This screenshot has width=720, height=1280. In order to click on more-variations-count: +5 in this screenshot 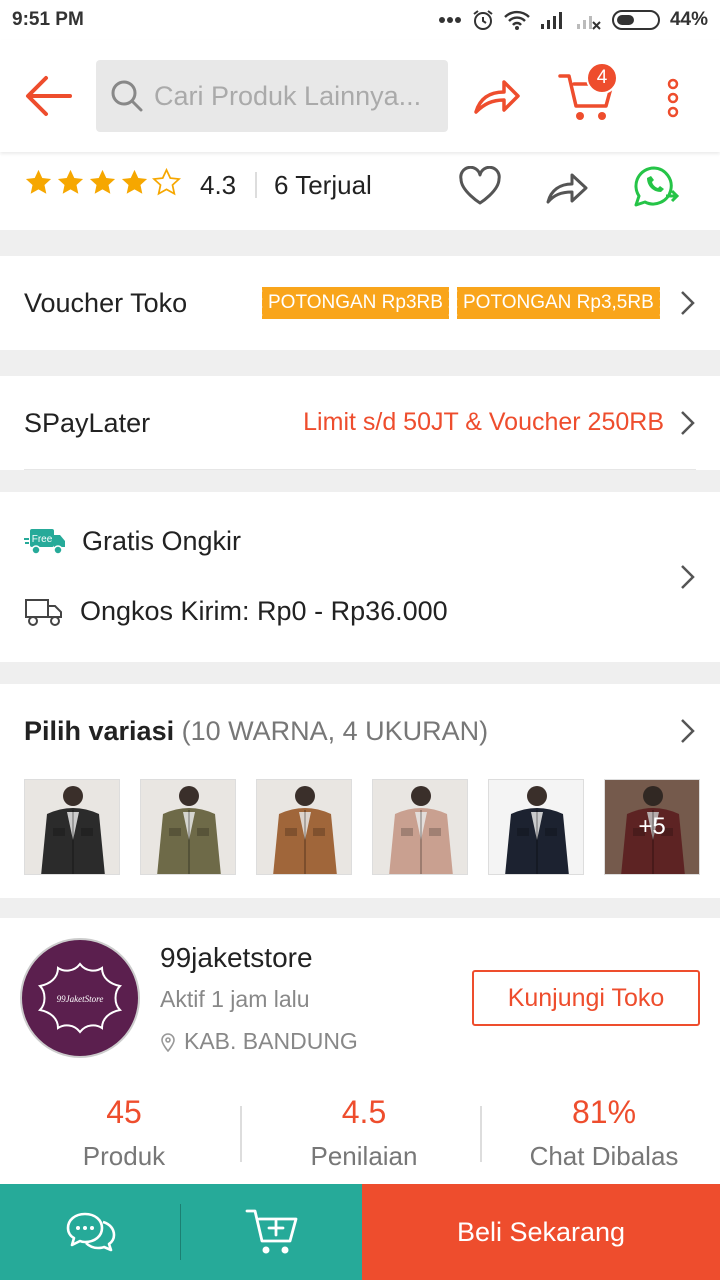, I will do `click(652, 827)`.